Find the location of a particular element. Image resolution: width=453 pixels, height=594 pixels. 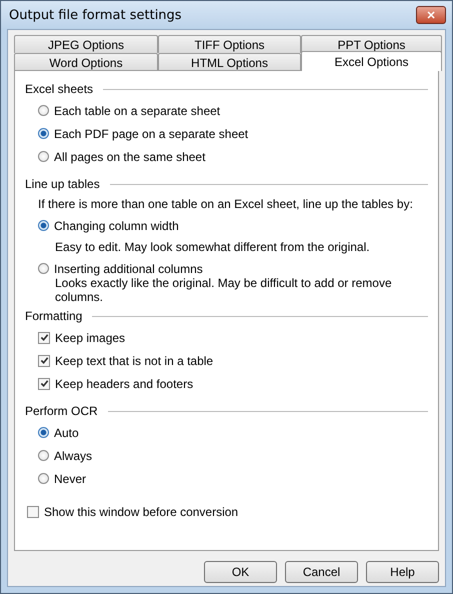

radio-label: Changing column width is located at coordinates (116, 225).